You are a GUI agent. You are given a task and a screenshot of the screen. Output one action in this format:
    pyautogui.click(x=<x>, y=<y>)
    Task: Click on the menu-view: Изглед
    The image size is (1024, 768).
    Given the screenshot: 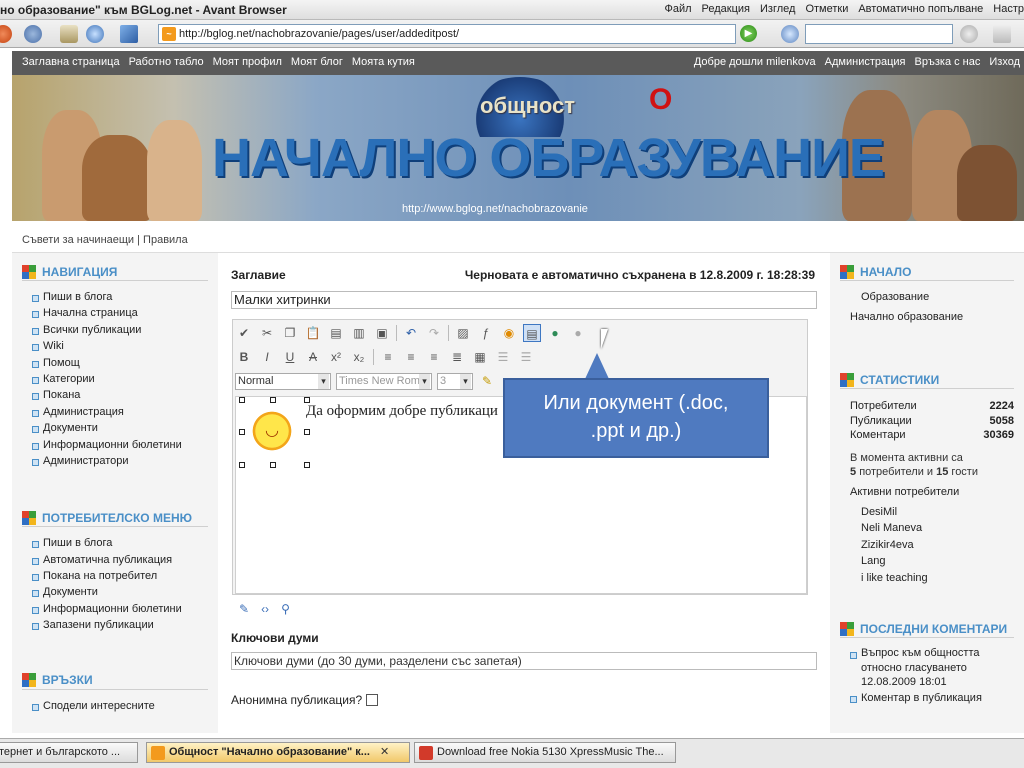 What is the action you would take?
    pyautogui.click(x=777, y=9)
    